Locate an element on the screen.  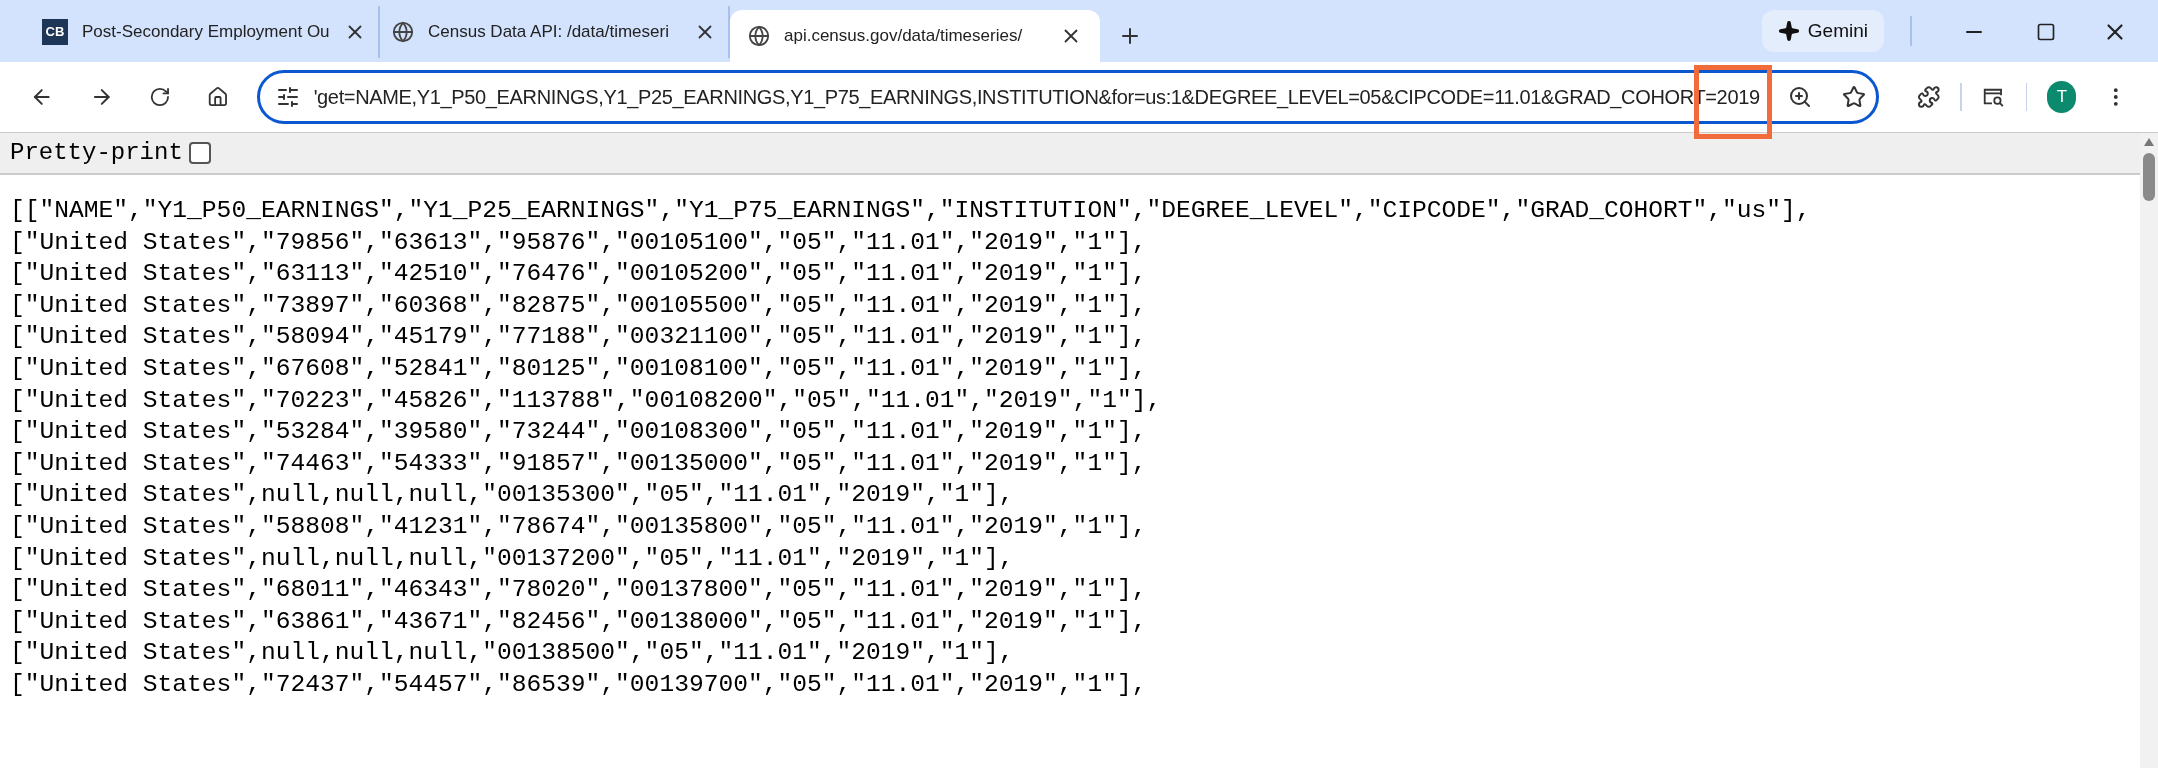
gemini-button: Gemini is located at coordinates (1822, 31).